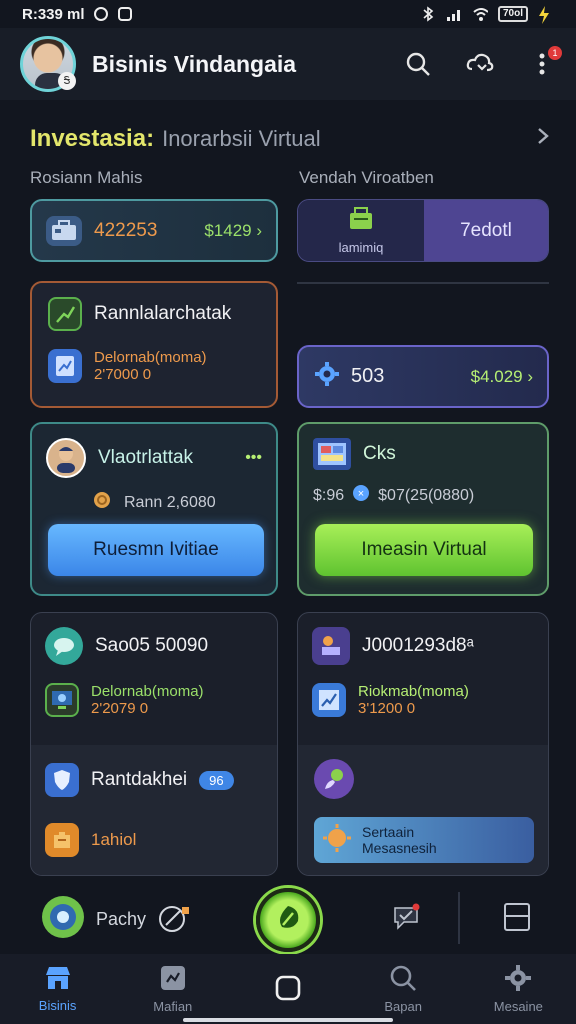 The height and width of the screenshot is (1024, 576). Describe the element at coordinates (57, 1005) in the screenshot. I see `nav-label-bisinis: Bisinis` at that location.